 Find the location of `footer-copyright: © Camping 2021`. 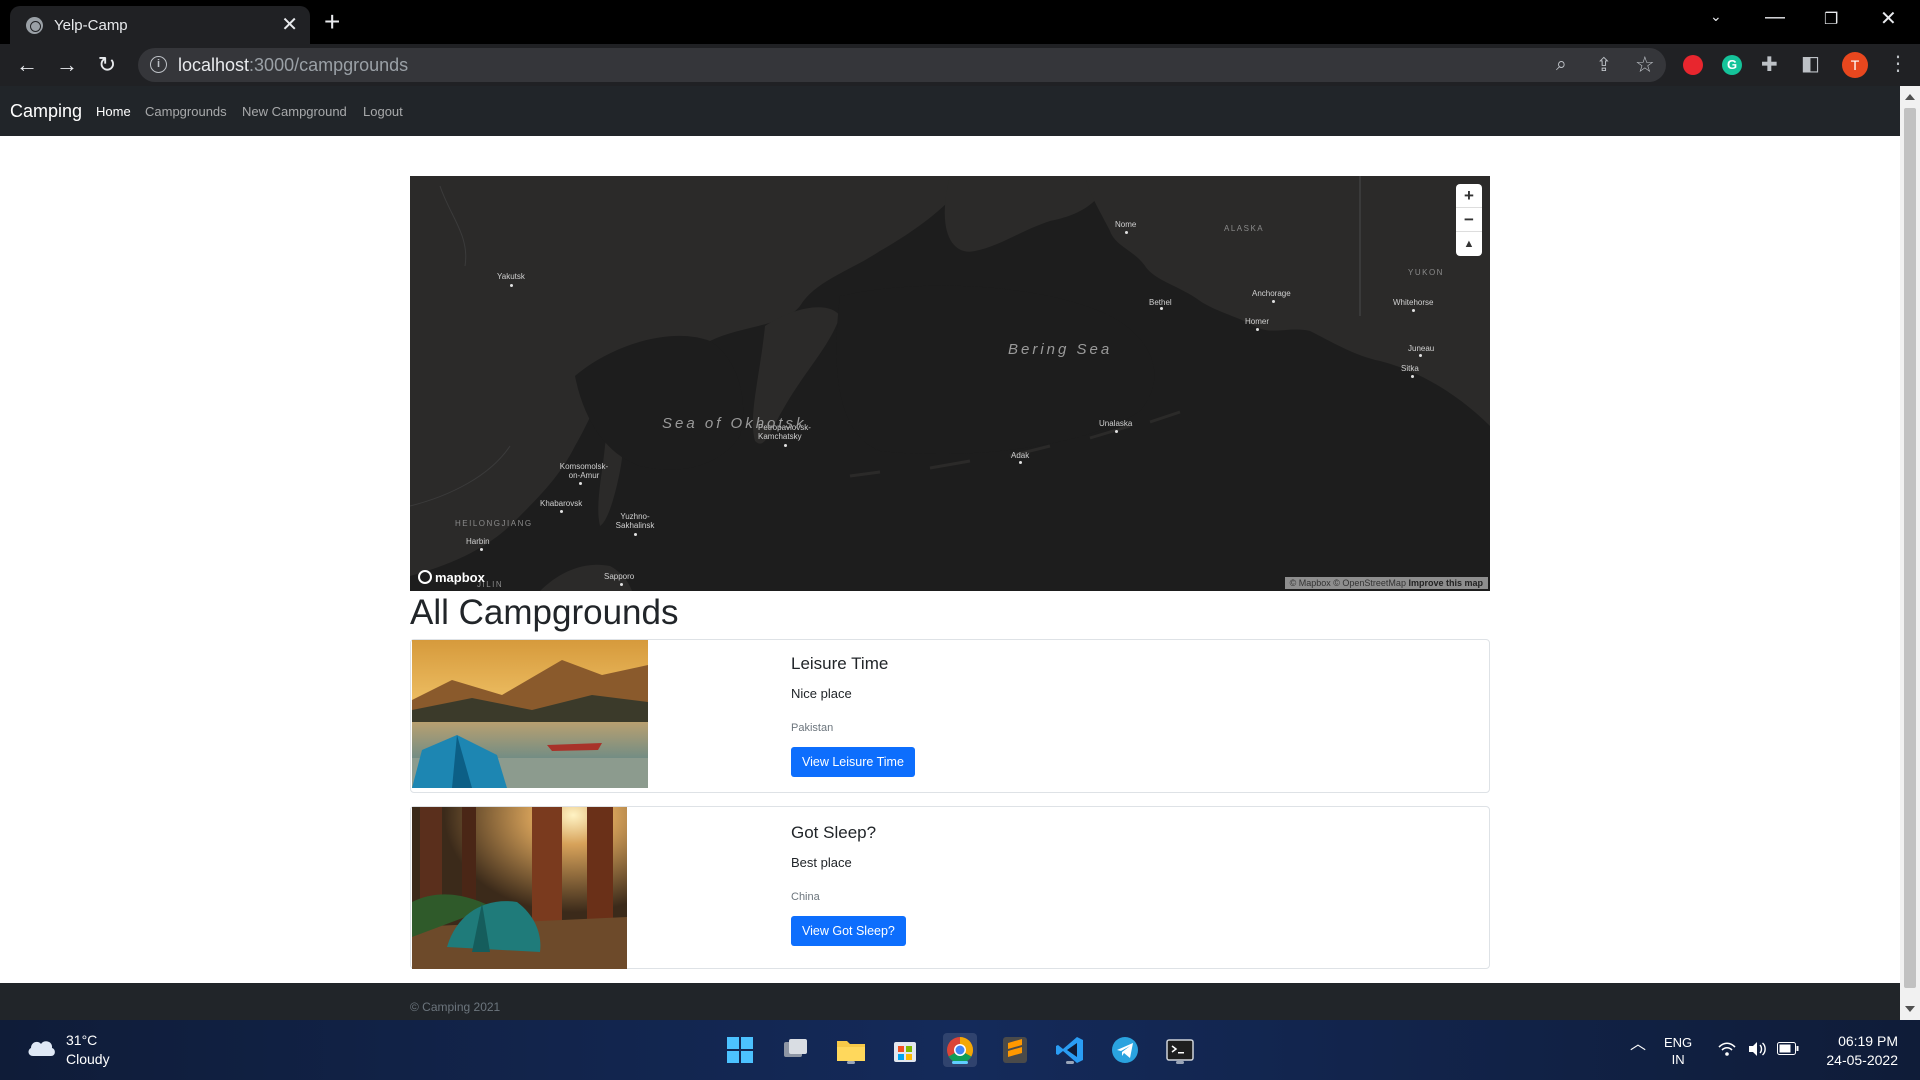

footer-copyright: © Camping 2021 is located at coordinates (455, 1007).